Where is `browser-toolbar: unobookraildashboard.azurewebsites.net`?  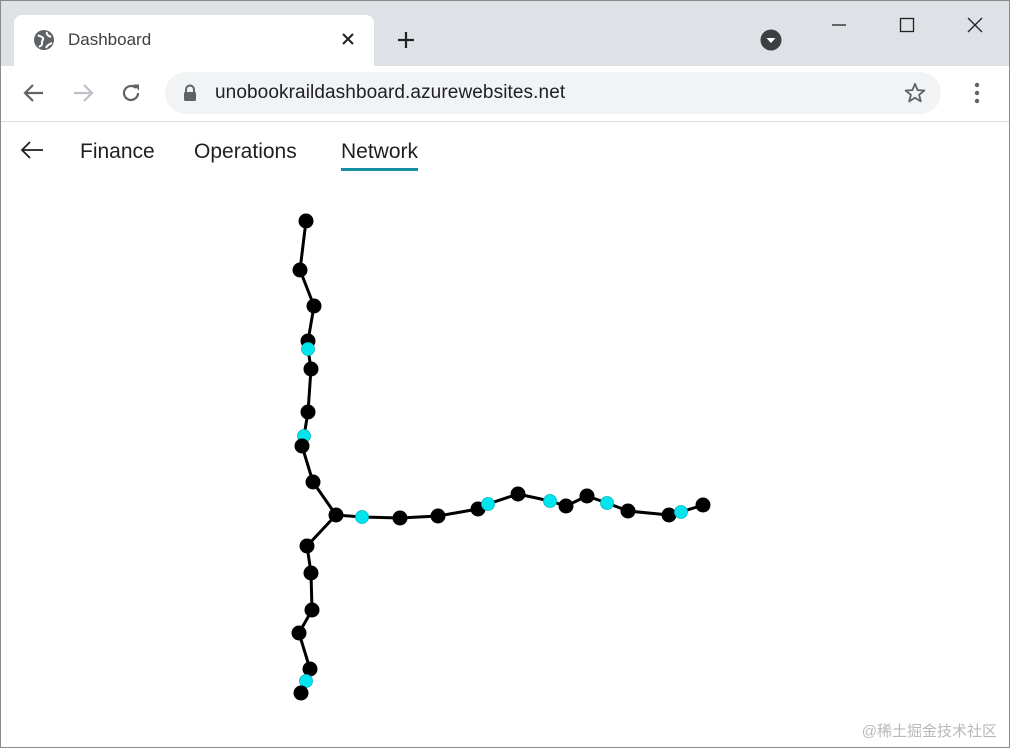
browser-toolbar: unobookraildashboard.azurewebsites.net is located at coordinates (505, 94).